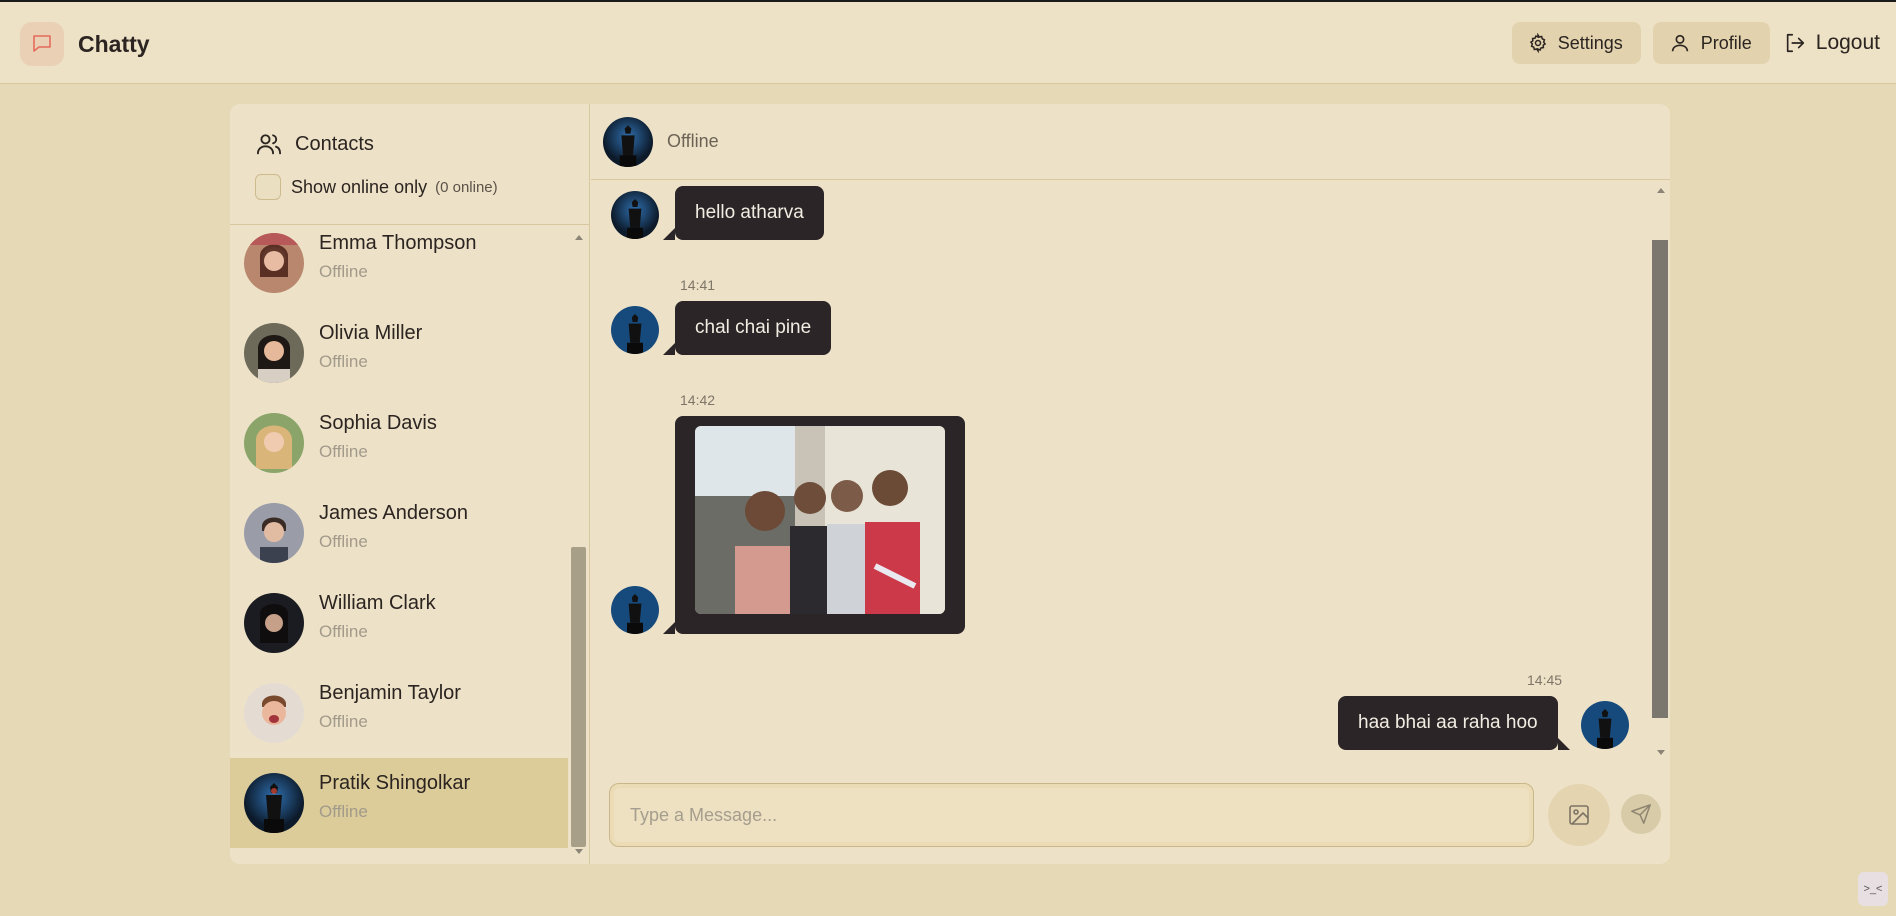  I want to click on image-icon, so click(1579, 815).